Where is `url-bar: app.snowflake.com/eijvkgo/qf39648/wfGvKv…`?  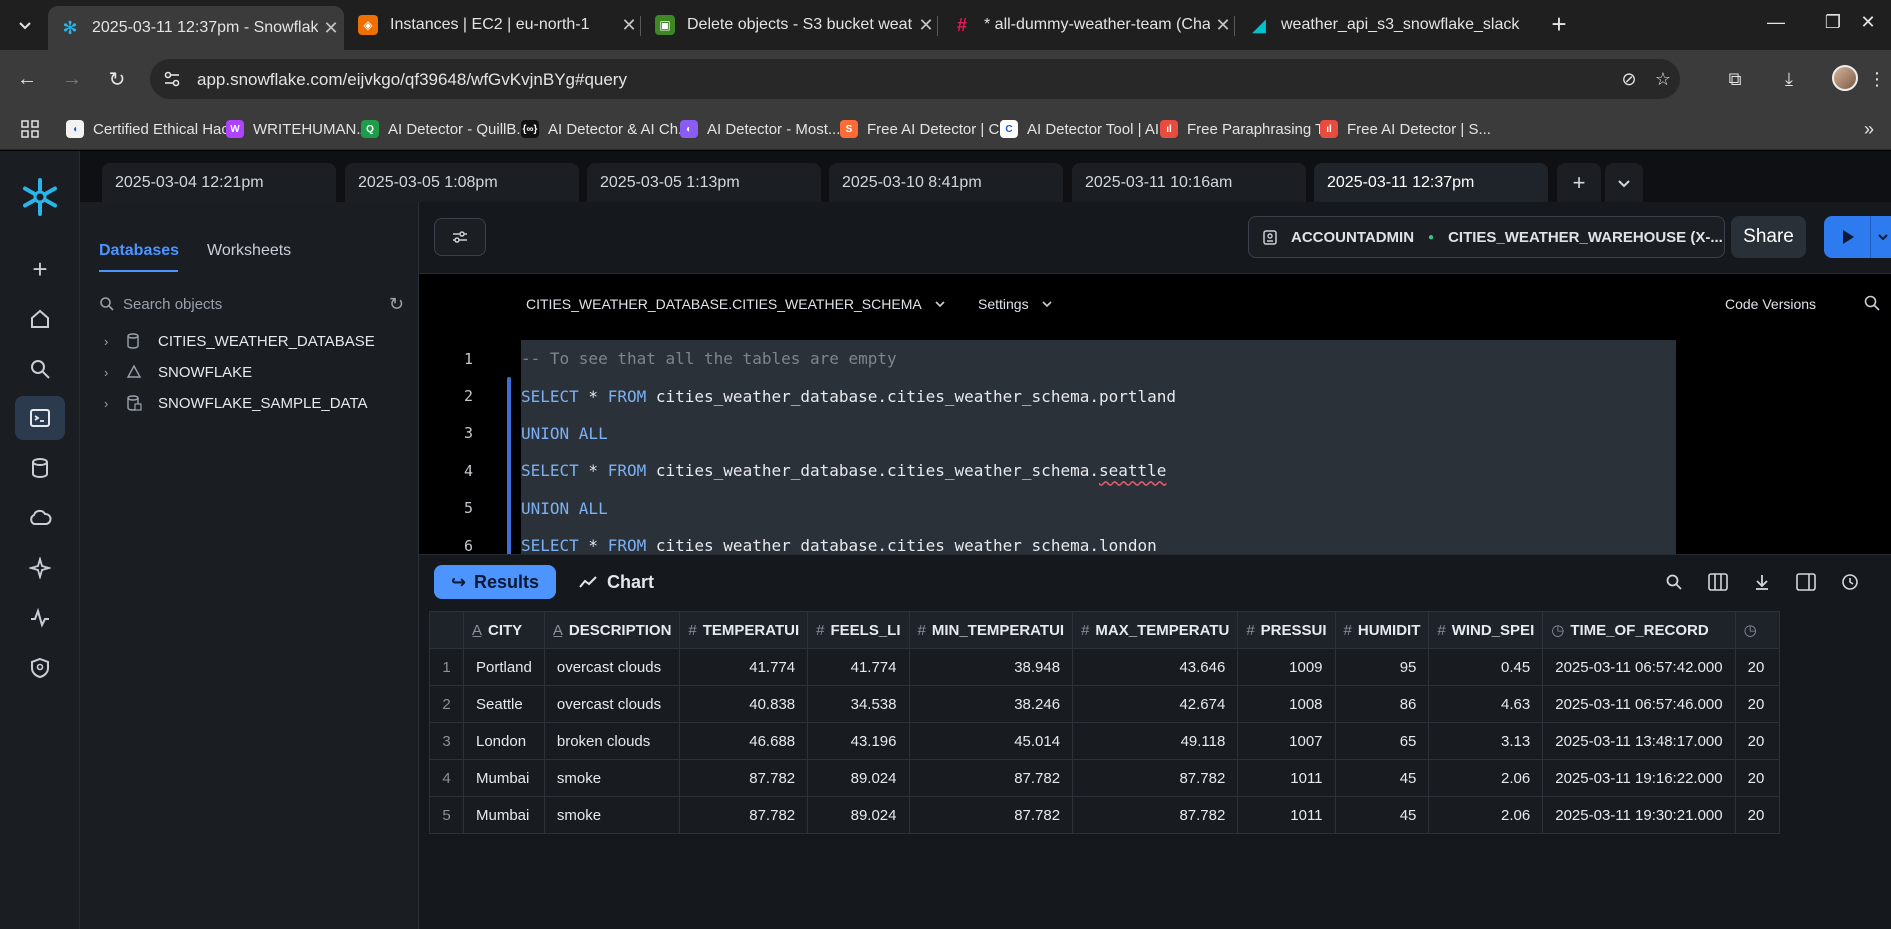 url-bar: app.snowflake.com/eijvkgo/qf39648/wfGvKv… is located at coordinates (915, 79).